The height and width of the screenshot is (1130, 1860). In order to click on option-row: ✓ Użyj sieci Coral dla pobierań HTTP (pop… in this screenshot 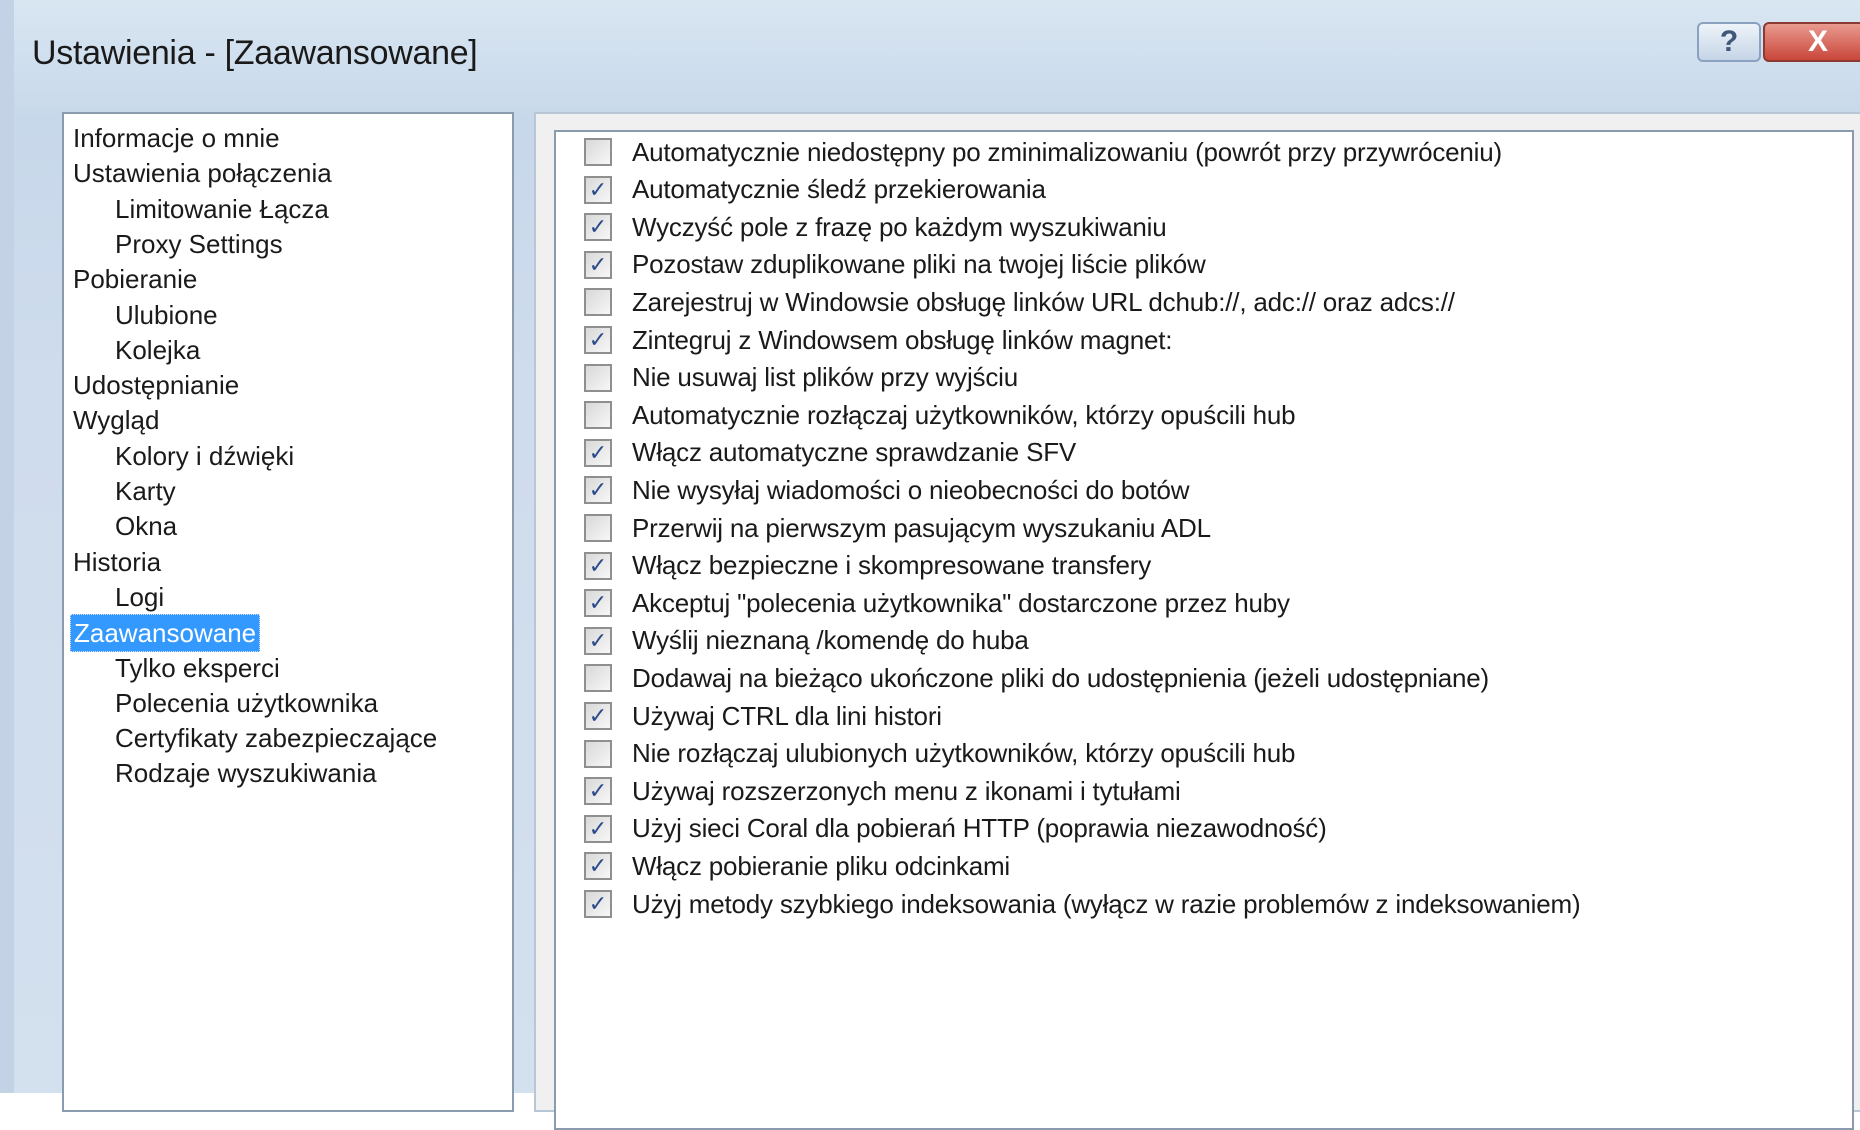, I will do `click(955, 829)`.